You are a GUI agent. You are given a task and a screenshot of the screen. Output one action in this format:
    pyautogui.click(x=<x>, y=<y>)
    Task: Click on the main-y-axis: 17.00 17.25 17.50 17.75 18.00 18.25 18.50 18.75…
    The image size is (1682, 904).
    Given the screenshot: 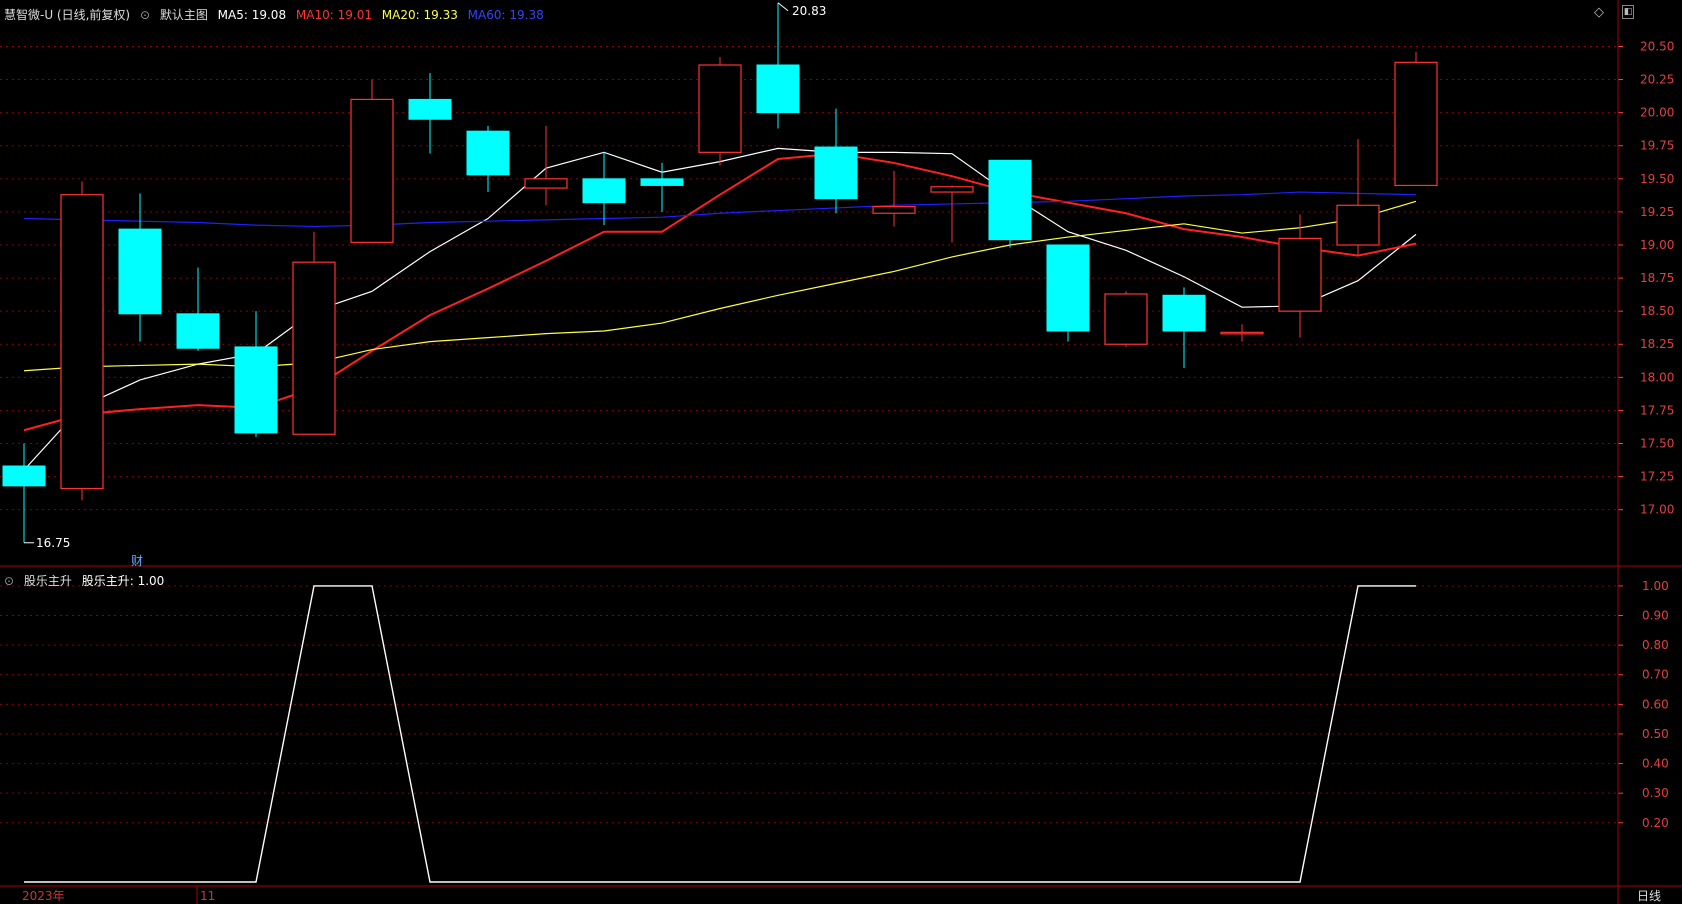 What is the action you would take?
    pyautogui.click(x=1646, y=278)
    